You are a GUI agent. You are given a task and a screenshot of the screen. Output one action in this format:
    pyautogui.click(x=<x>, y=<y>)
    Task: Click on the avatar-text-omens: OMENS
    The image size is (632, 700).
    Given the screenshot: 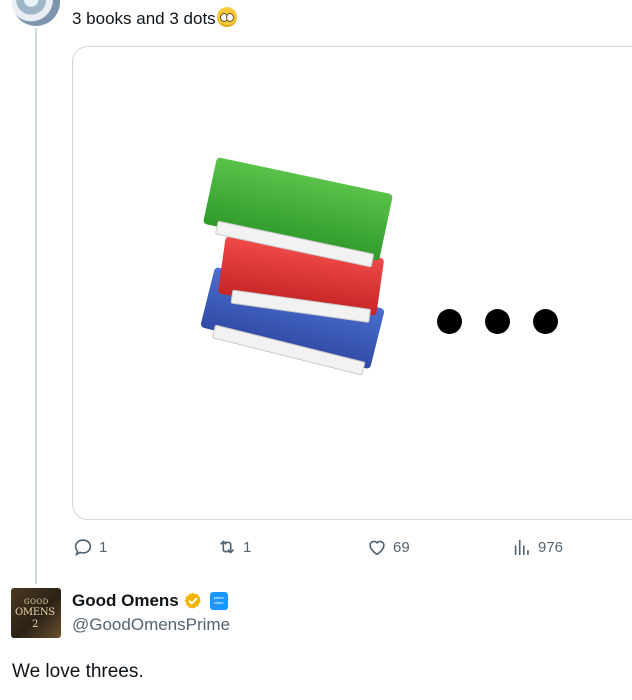 What is the action you would take?
    pyautogui.click(x=35, y=612)
    